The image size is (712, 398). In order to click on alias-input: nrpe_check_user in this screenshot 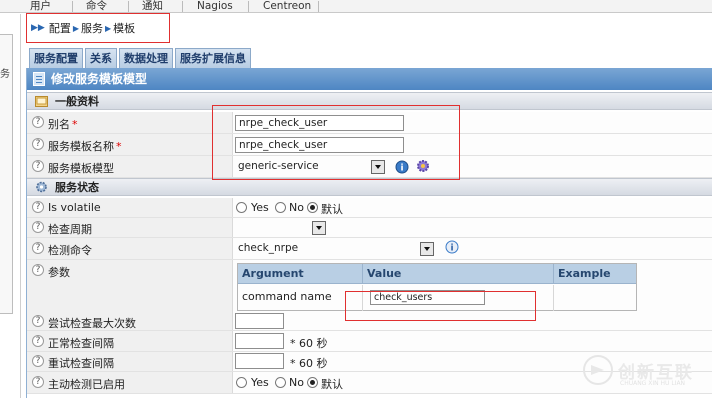, I will do `click(319, 123)`.